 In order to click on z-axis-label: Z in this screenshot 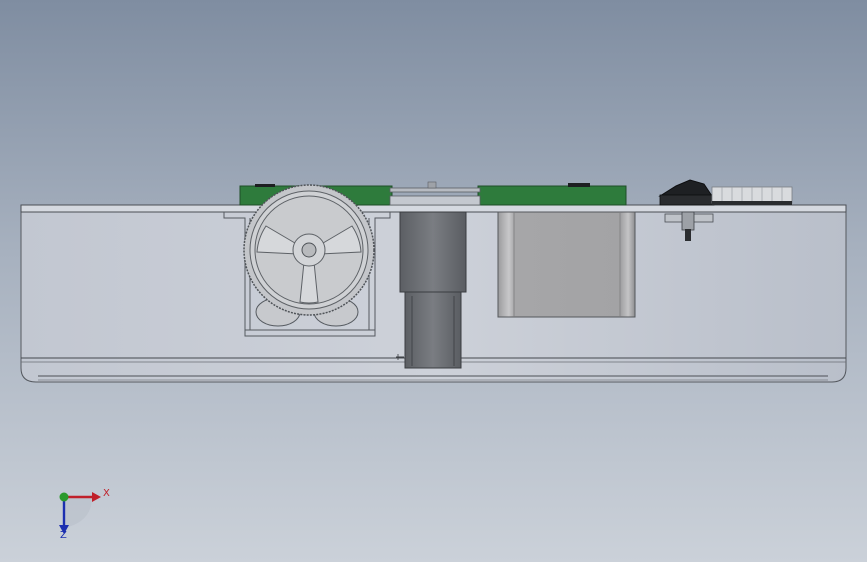, I will do `click(63, 535)`.